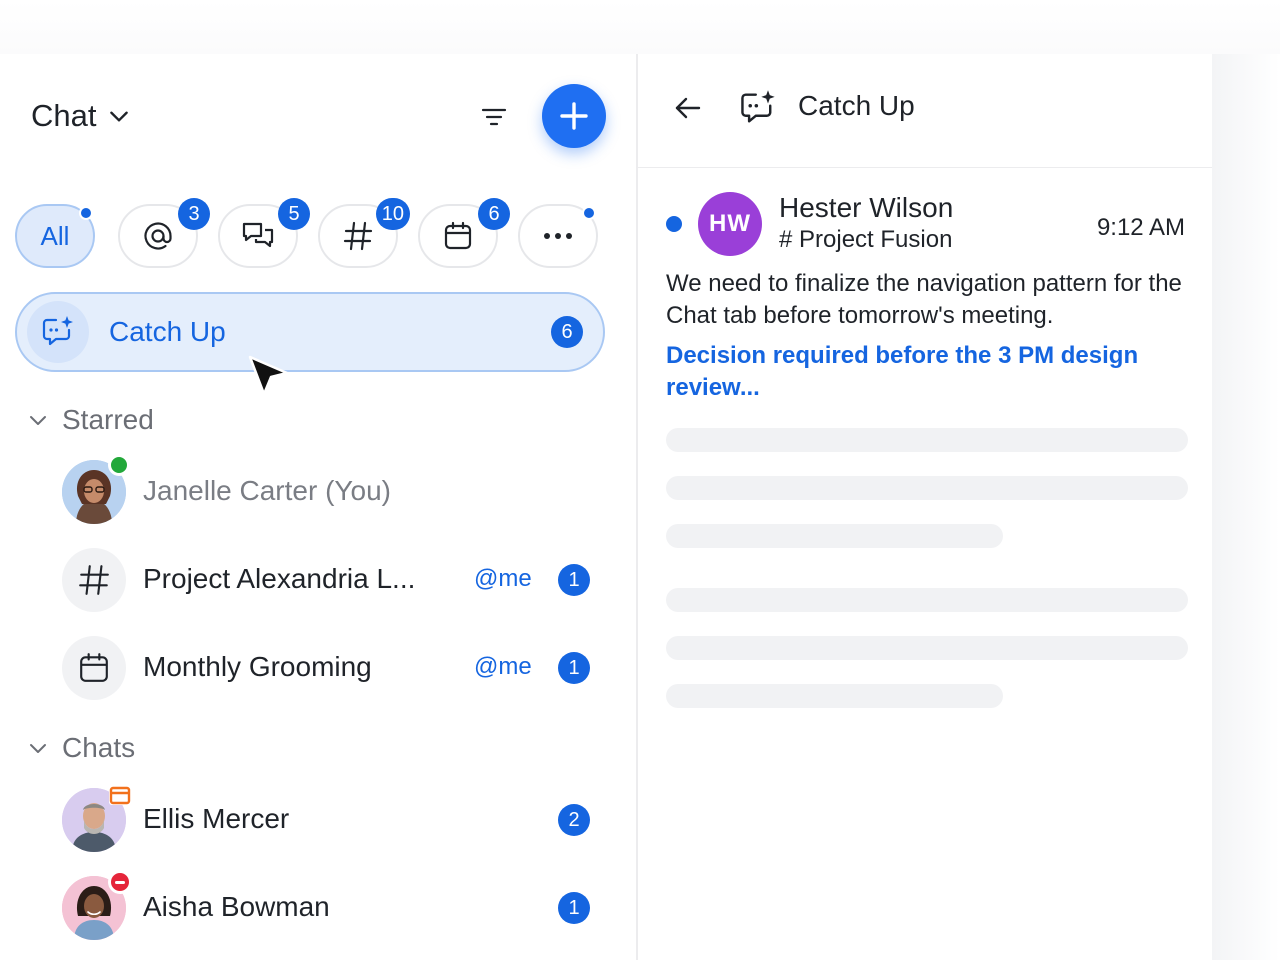  I want to click on list-item-aisha-bowman: Aisha Bowman 1, so click(332, 905).